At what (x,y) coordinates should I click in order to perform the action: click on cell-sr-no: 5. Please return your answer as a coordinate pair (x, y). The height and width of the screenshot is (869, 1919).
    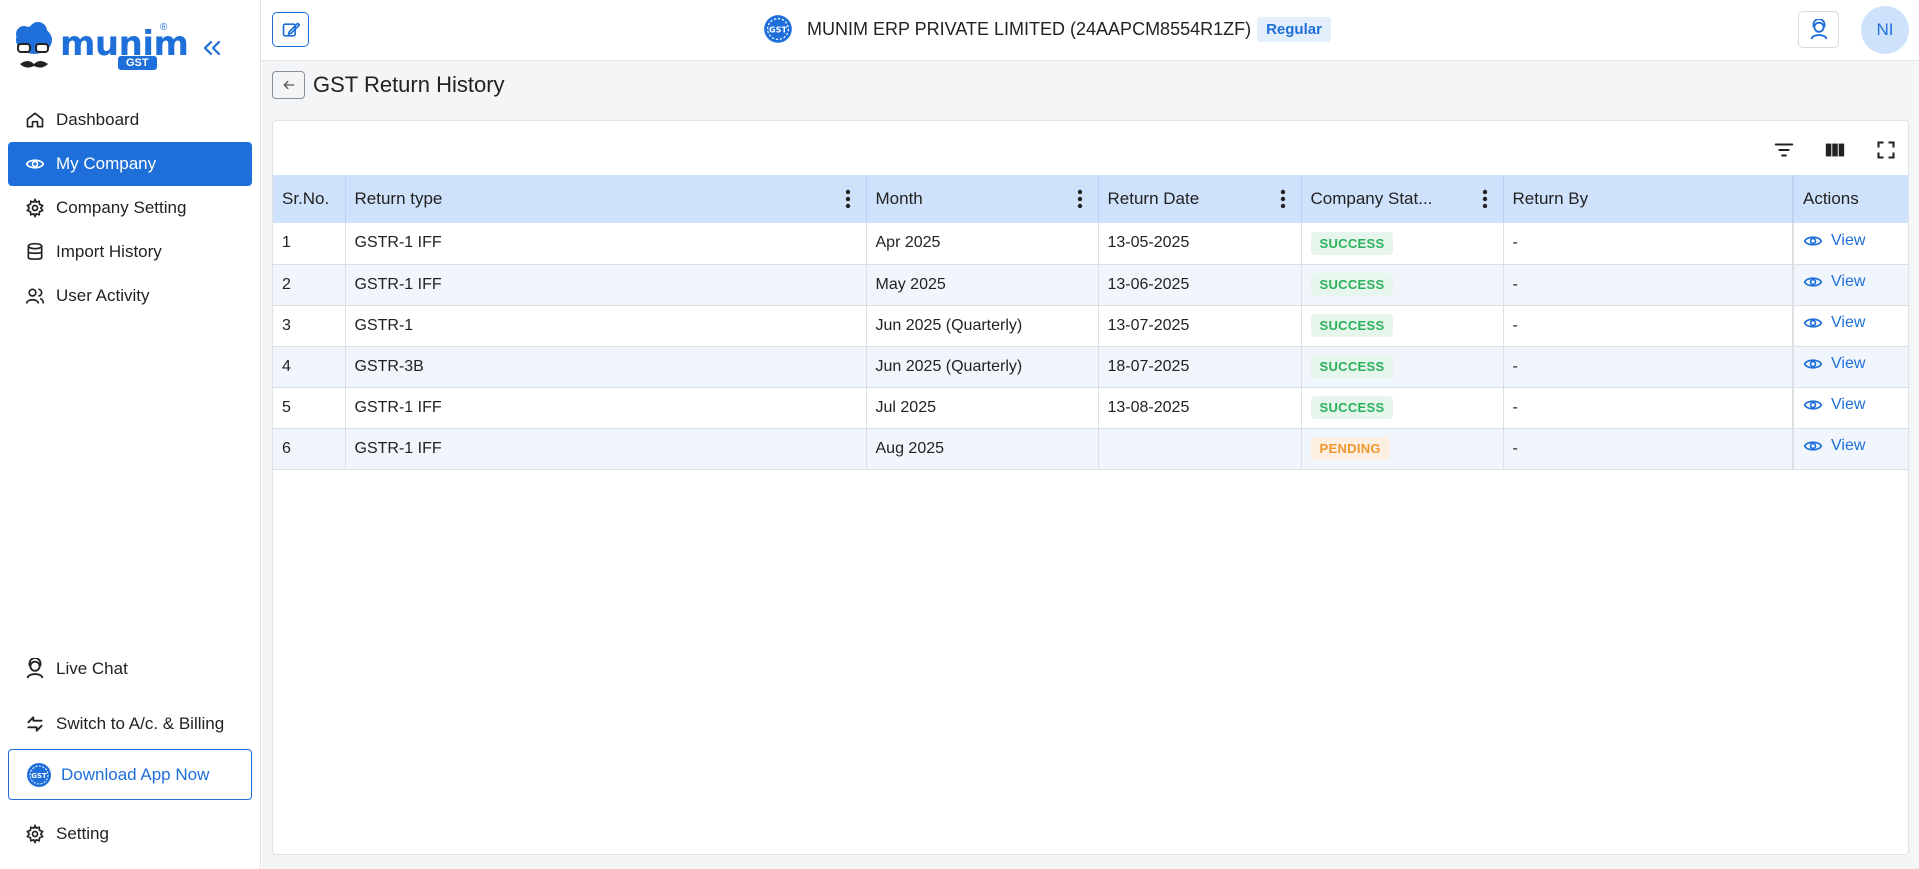
    Looking at the image, I should click on (309, 408).